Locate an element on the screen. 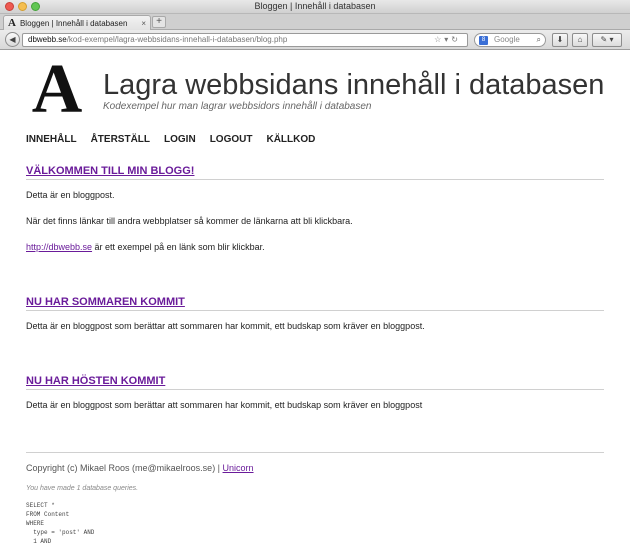 This screenshot has height=553, width=630. unicorn-link: Unicorn is located at coordinates (238, 468).